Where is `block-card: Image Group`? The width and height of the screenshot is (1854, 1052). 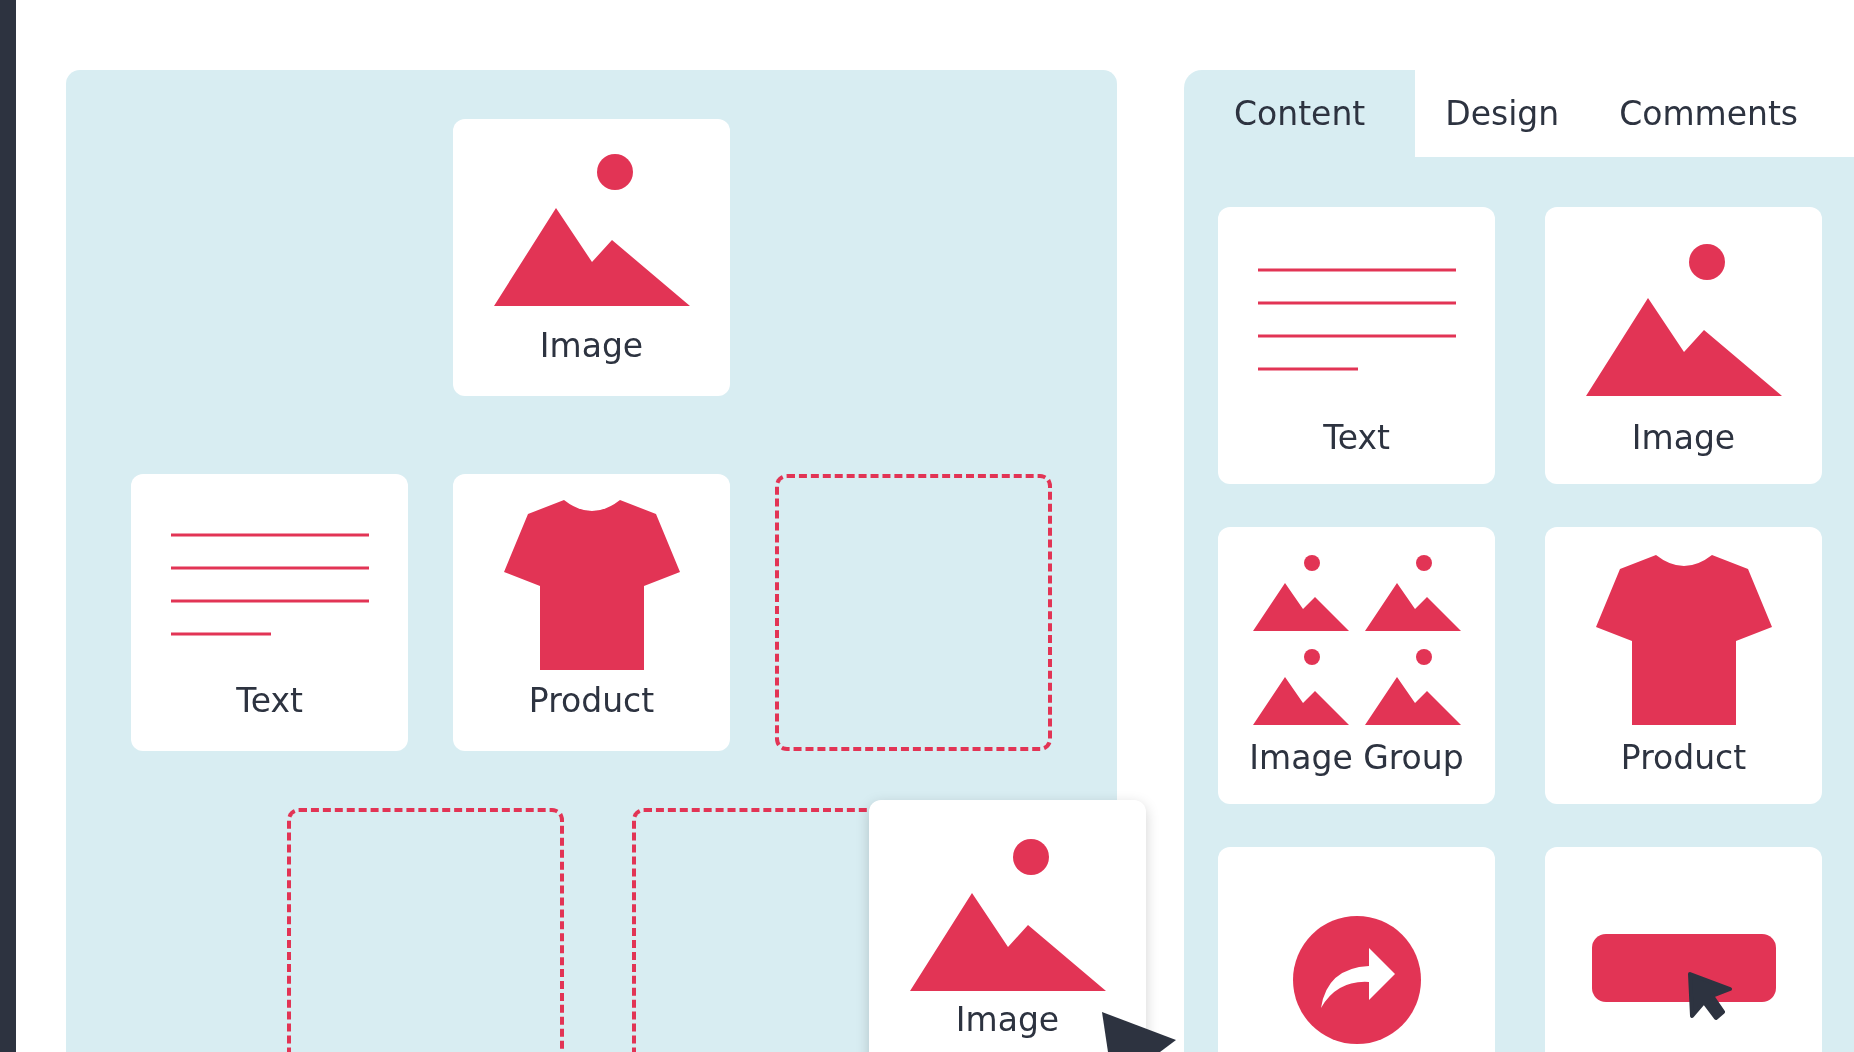 block-card: Image Group is located at coordinates (1356, 665).